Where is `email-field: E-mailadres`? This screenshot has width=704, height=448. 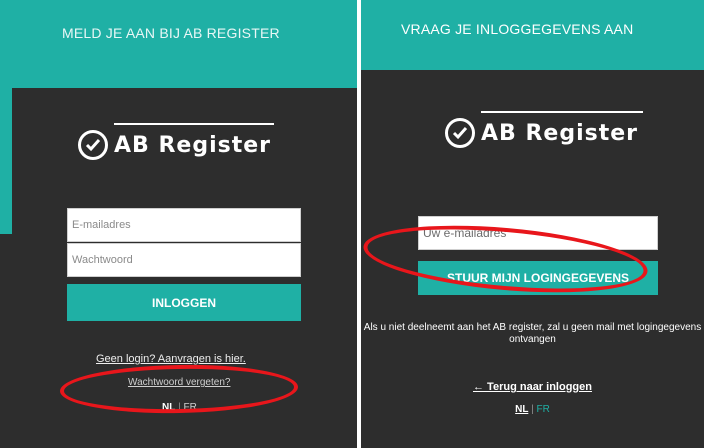
email-field: E-mailadres is located at coordinates (184, 225).